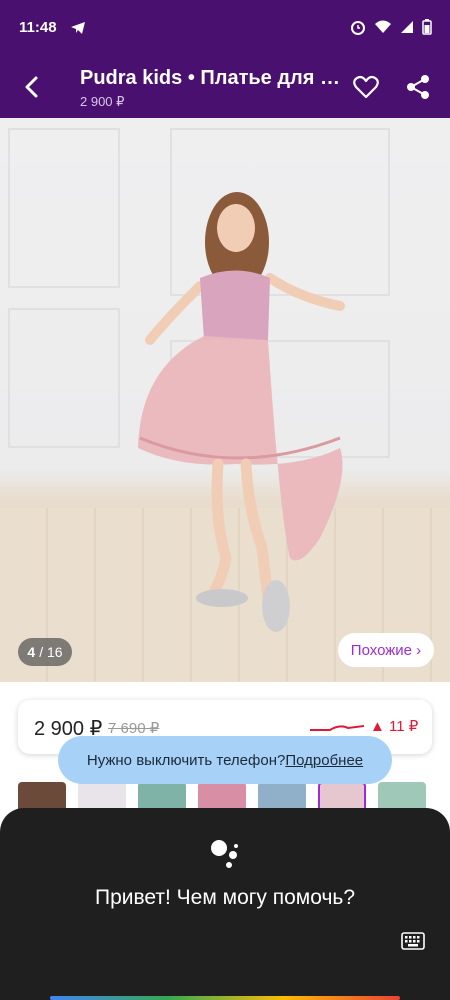  I want to click on status-bar: 11:48, so click(225, 28).